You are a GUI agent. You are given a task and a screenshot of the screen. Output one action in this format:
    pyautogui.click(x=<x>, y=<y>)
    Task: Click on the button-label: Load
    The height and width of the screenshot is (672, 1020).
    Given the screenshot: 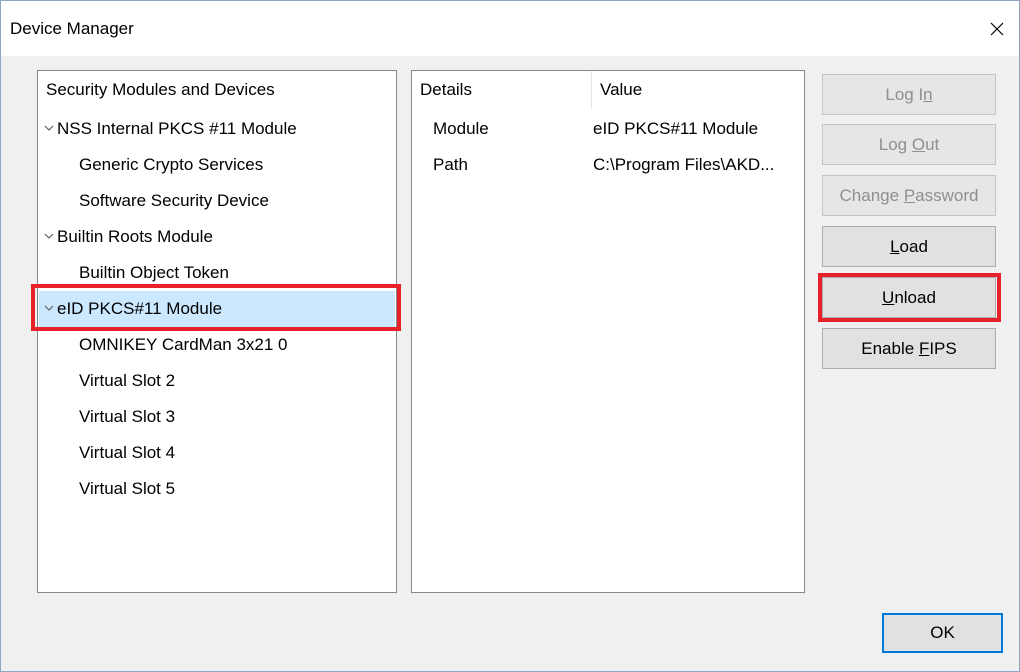 What is the action you would take?
    pyautogui.click(x=909, y=246)
    